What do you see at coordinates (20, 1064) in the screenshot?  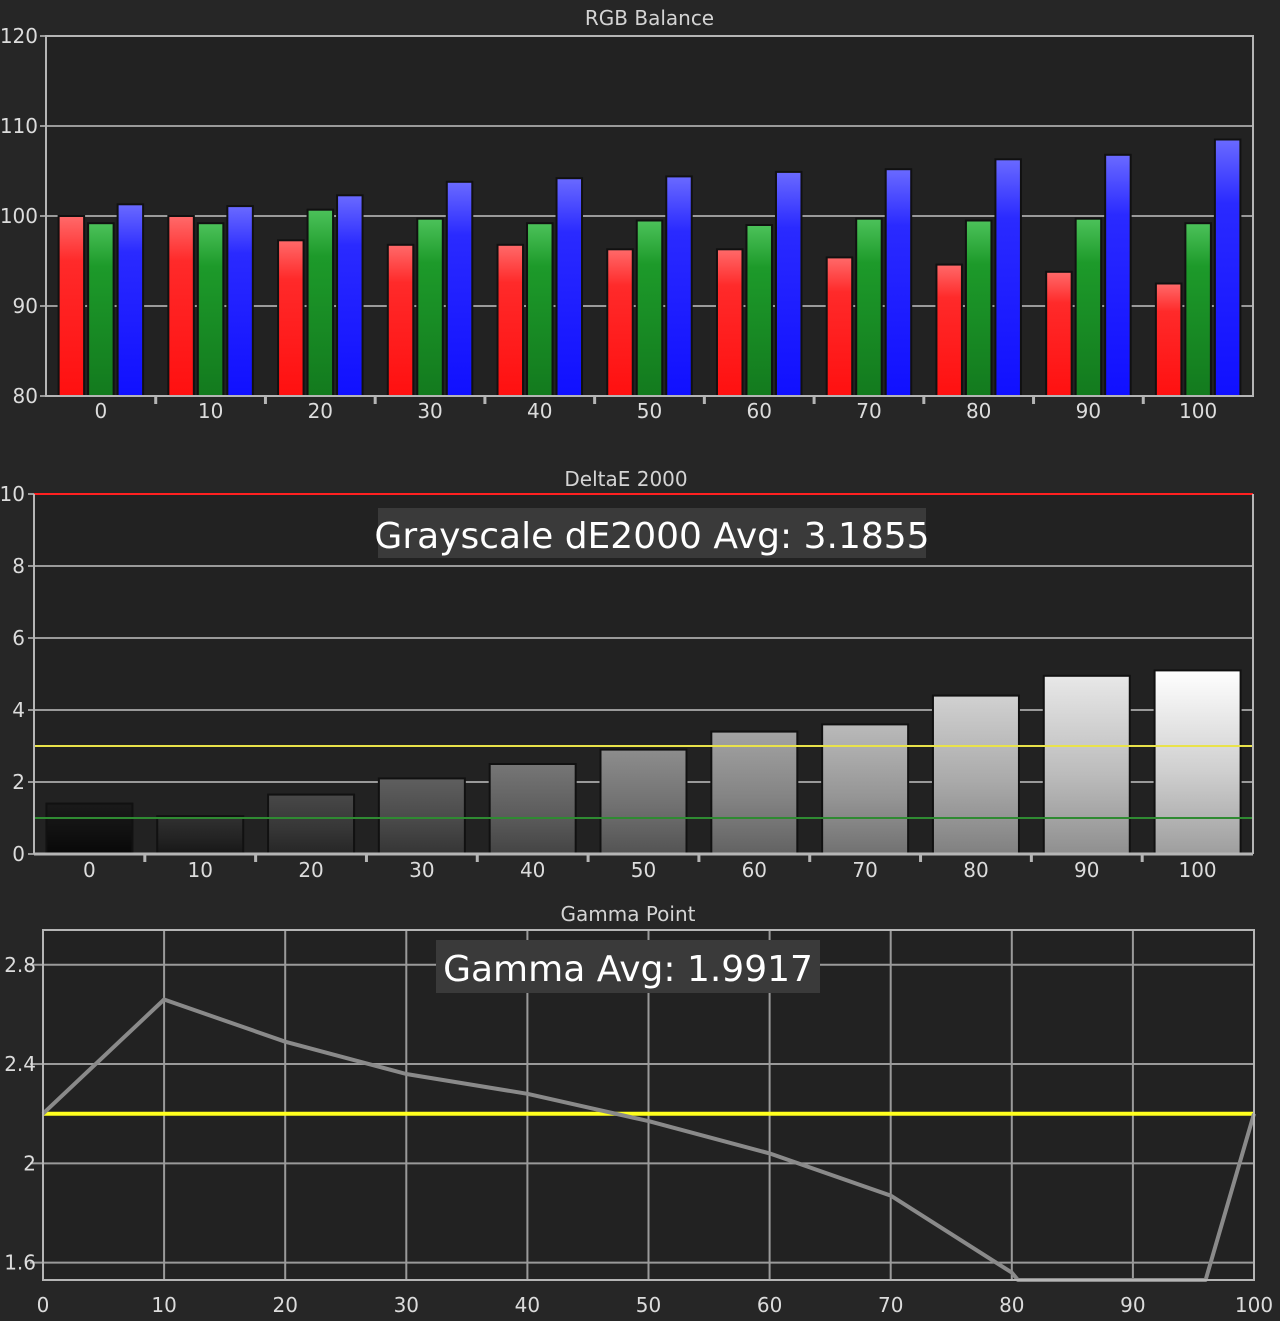 I see `y-tick-label: 2.4` at bounding box center [20, 1064].